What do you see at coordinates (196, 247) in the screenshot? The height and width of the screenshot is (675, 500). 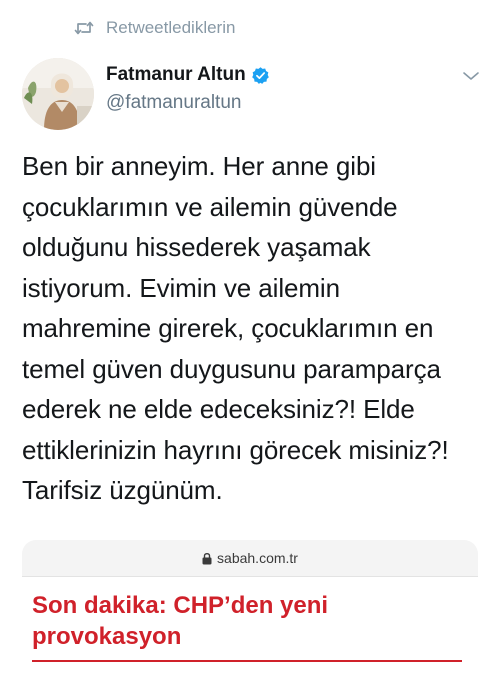 I see `tweet-line: olduğunu hissederek yaşamak` at bounding box center [196, 247].